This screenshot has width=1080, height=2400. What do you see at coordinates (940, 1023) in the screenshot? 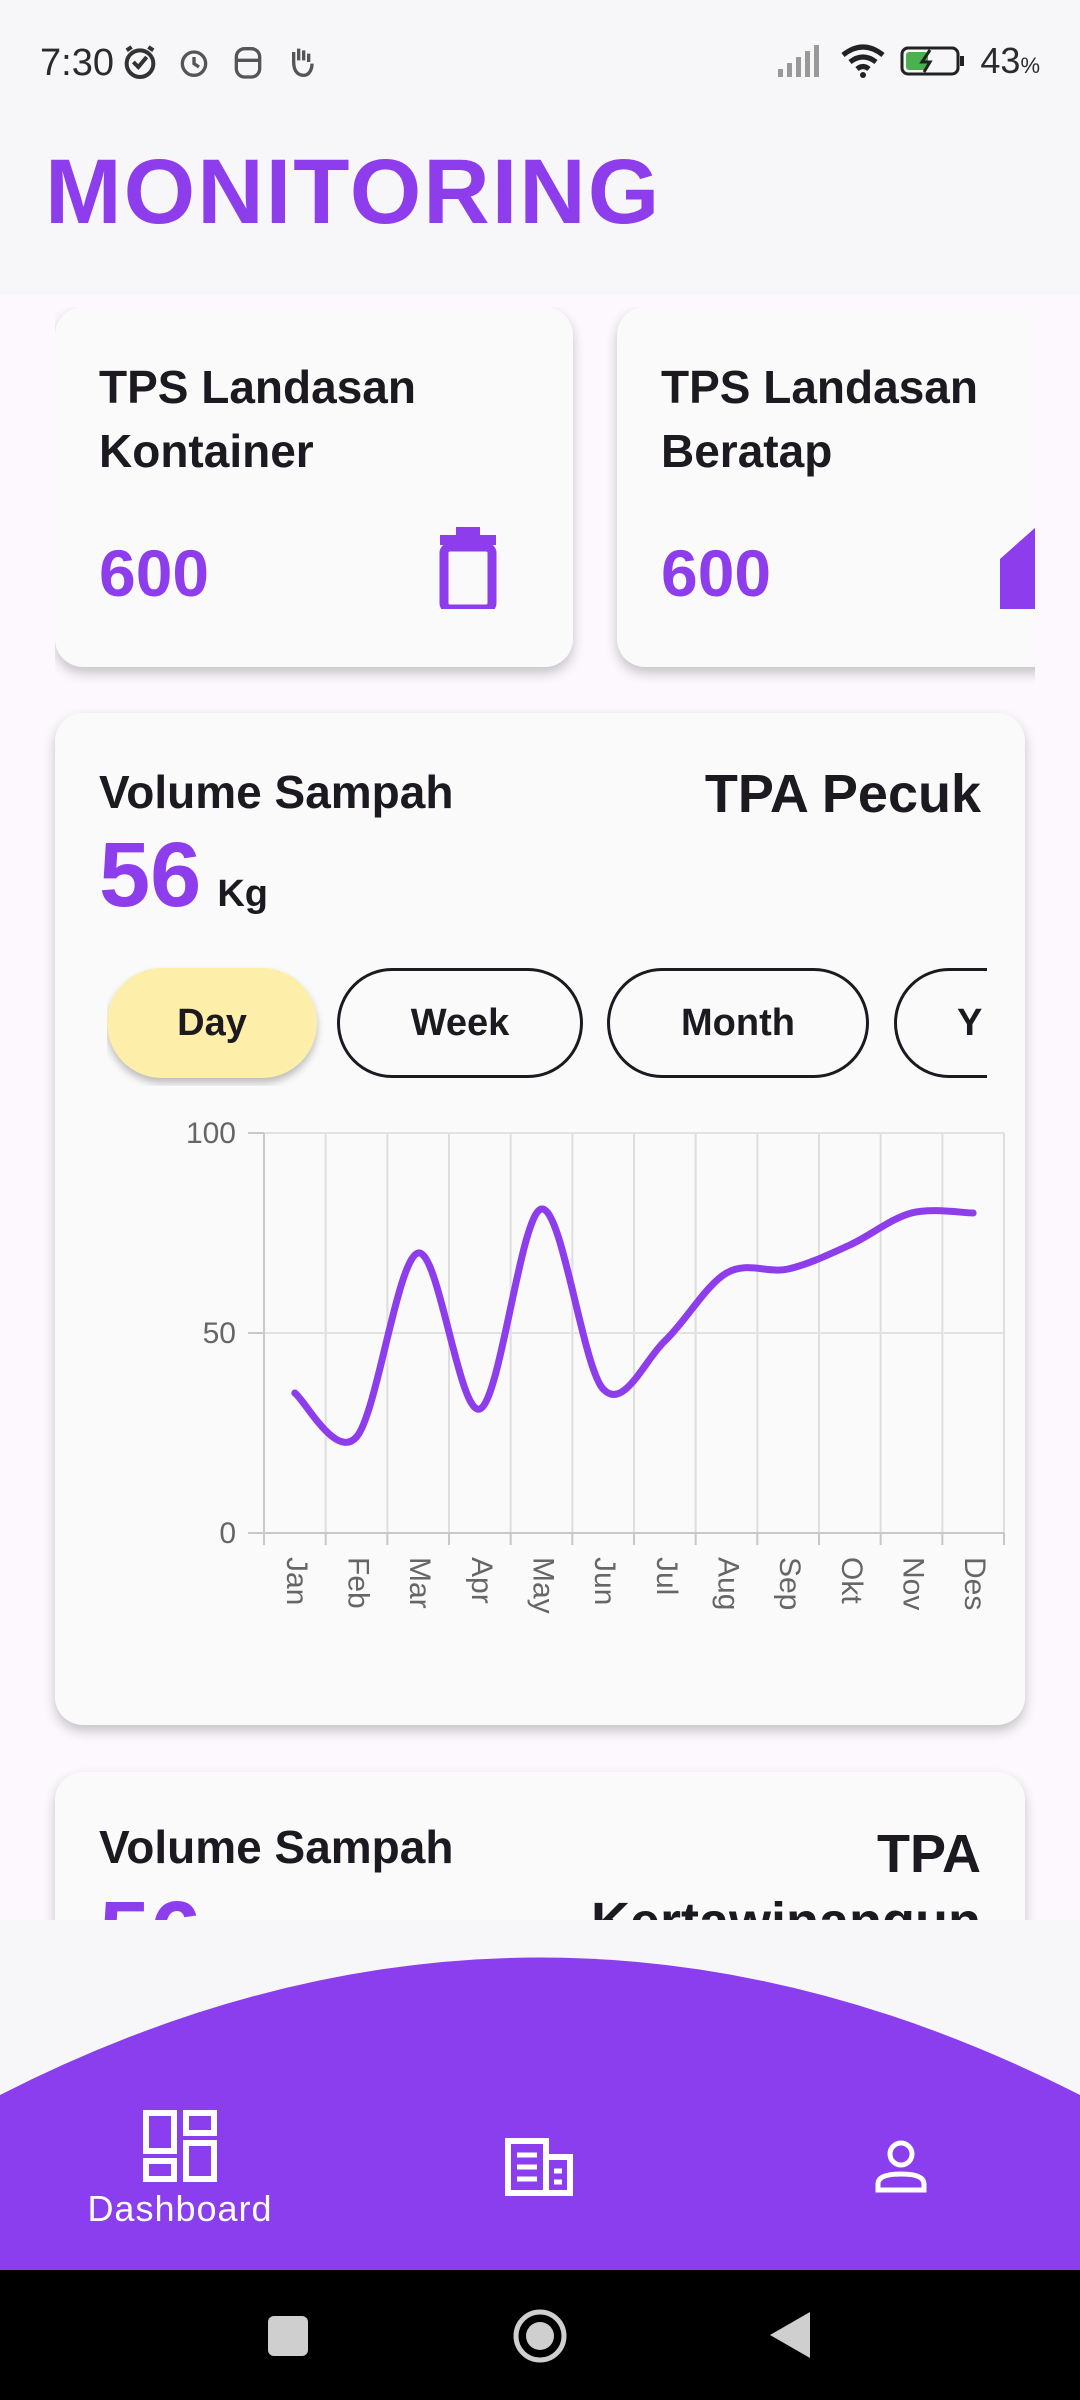
I see `period-year-button: Y` at bounding box center [940, 1023].